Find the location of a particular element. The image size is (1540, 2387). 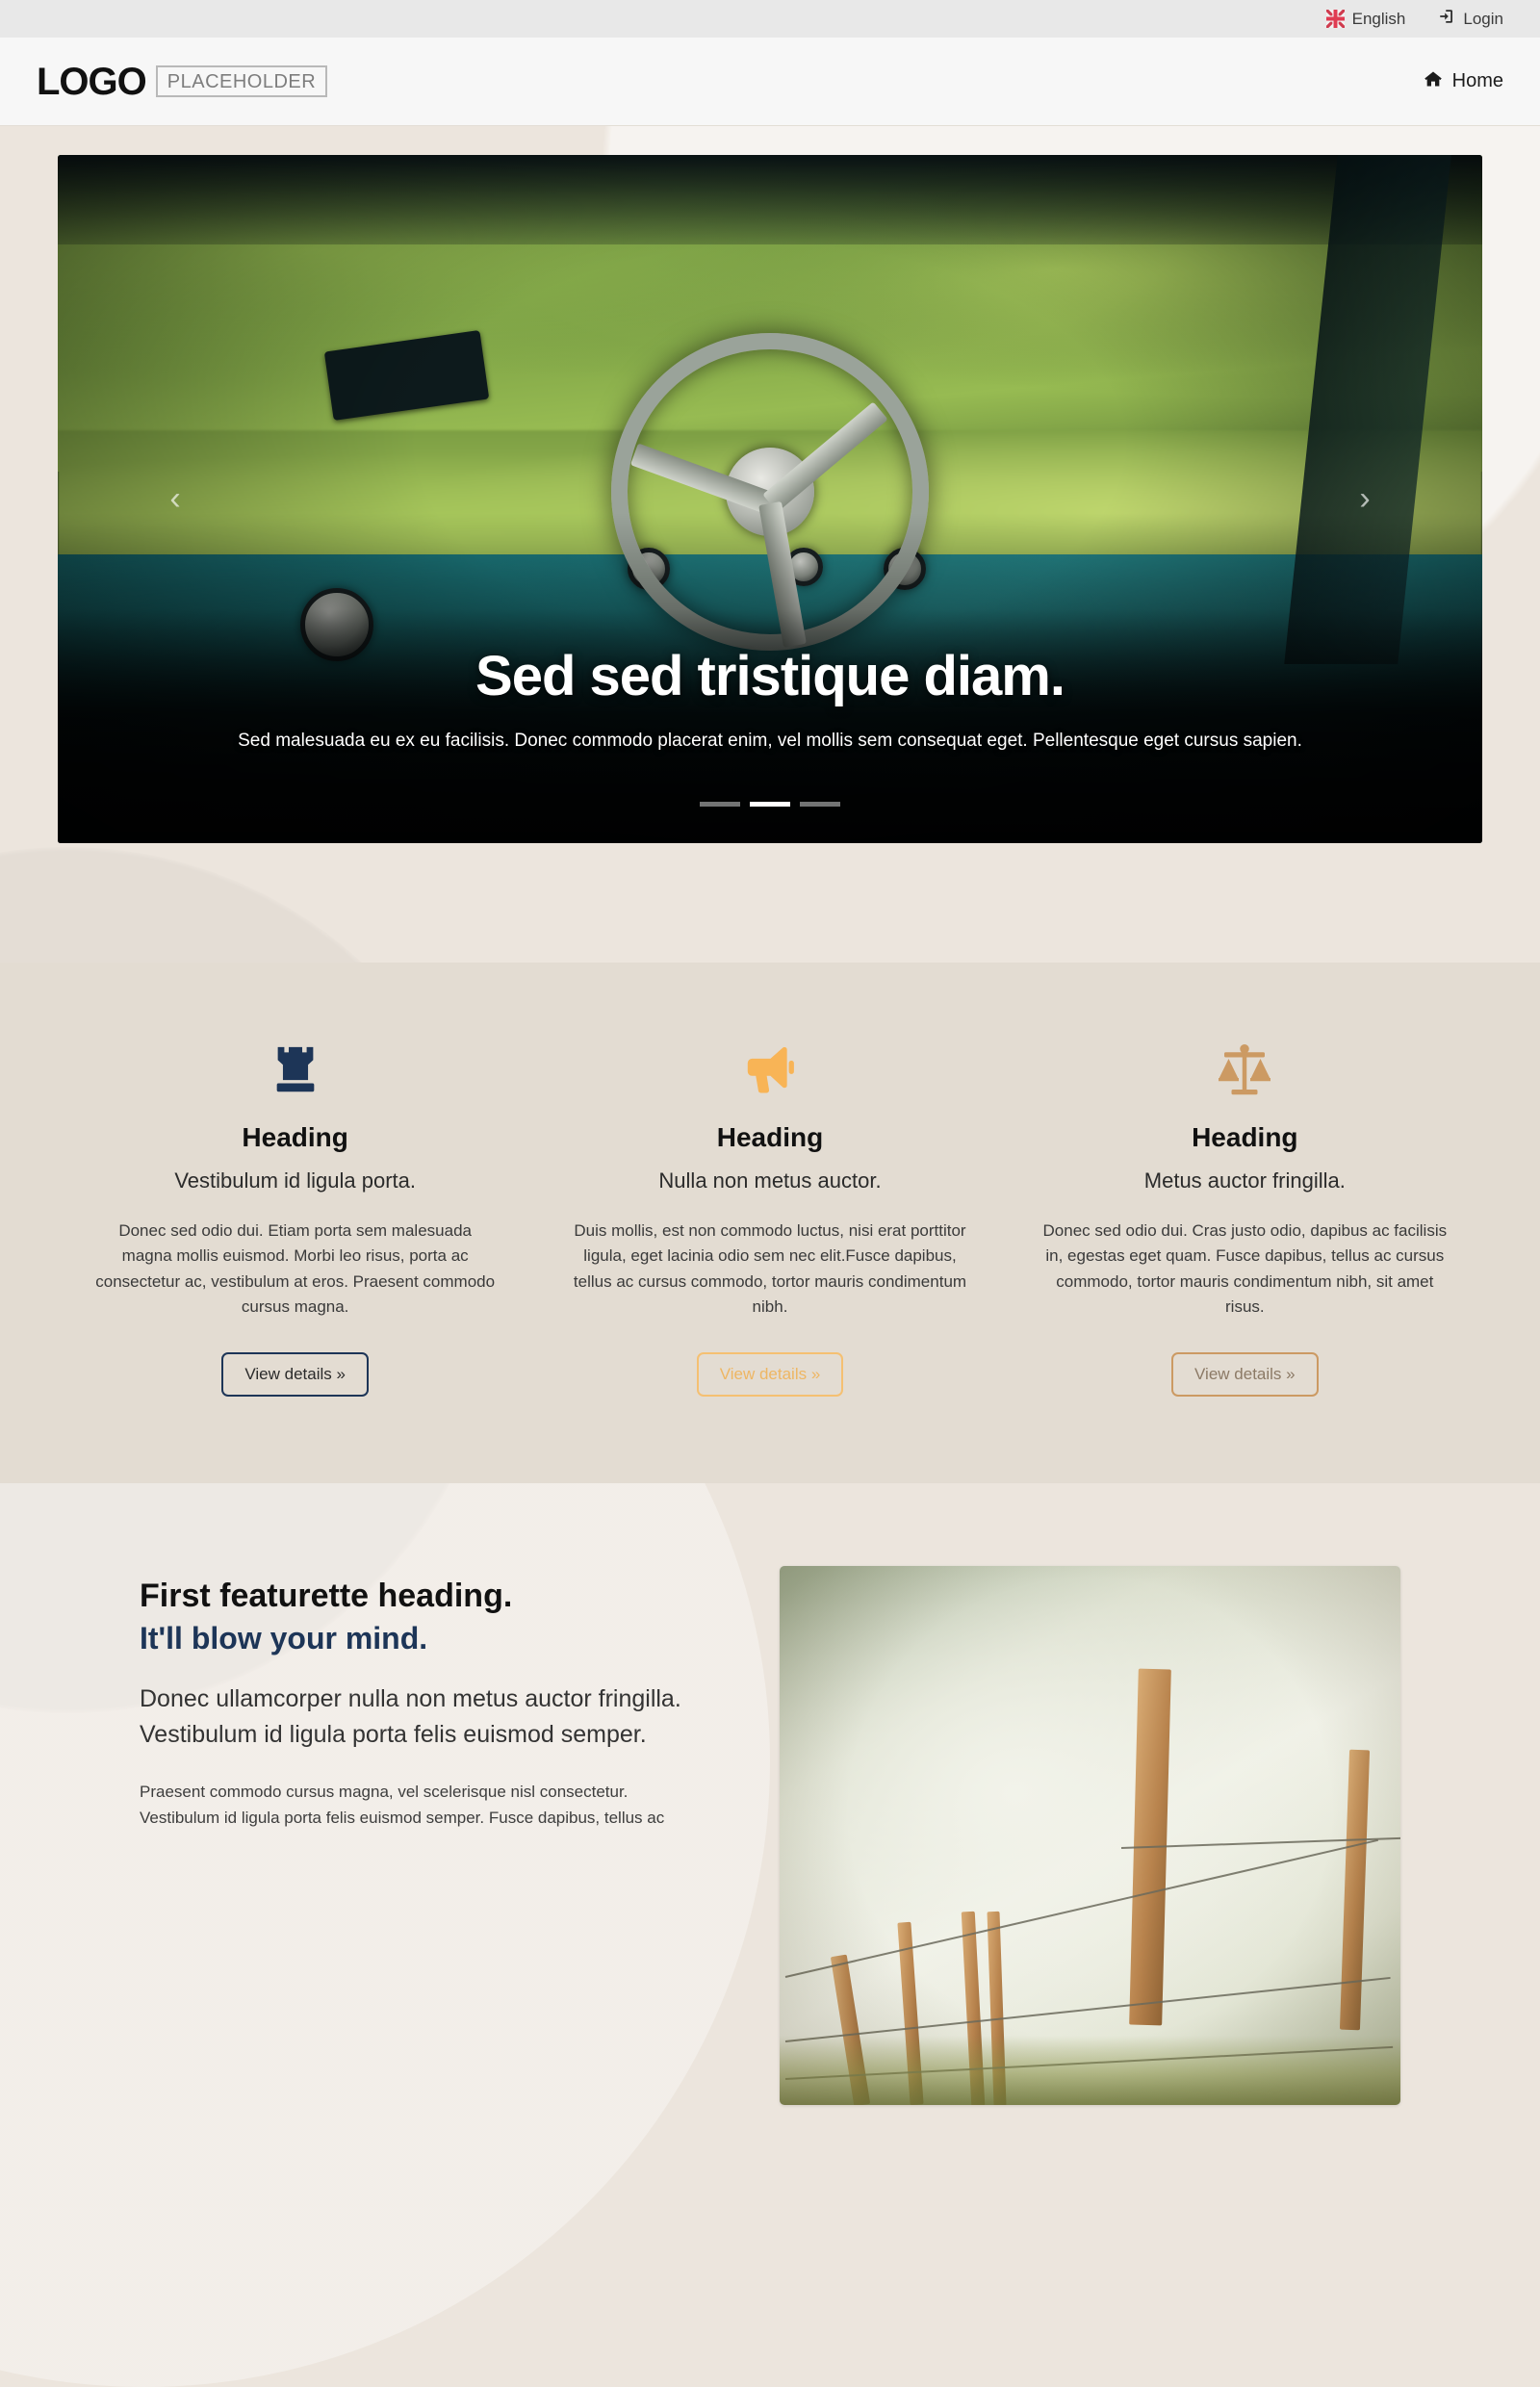

feature-heading-3: Heading is located at coordinates (1245, 1137).